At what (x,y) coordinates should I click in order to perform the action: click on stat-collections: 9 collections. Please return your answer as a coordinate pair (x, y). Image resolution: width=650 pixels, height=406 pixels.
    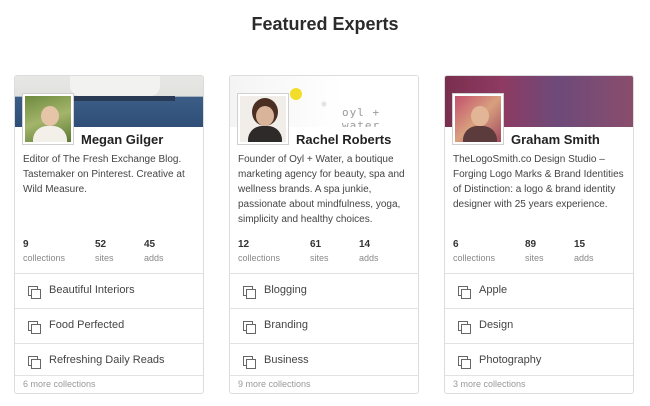
    Looking at the image, I should click on (44, 251).